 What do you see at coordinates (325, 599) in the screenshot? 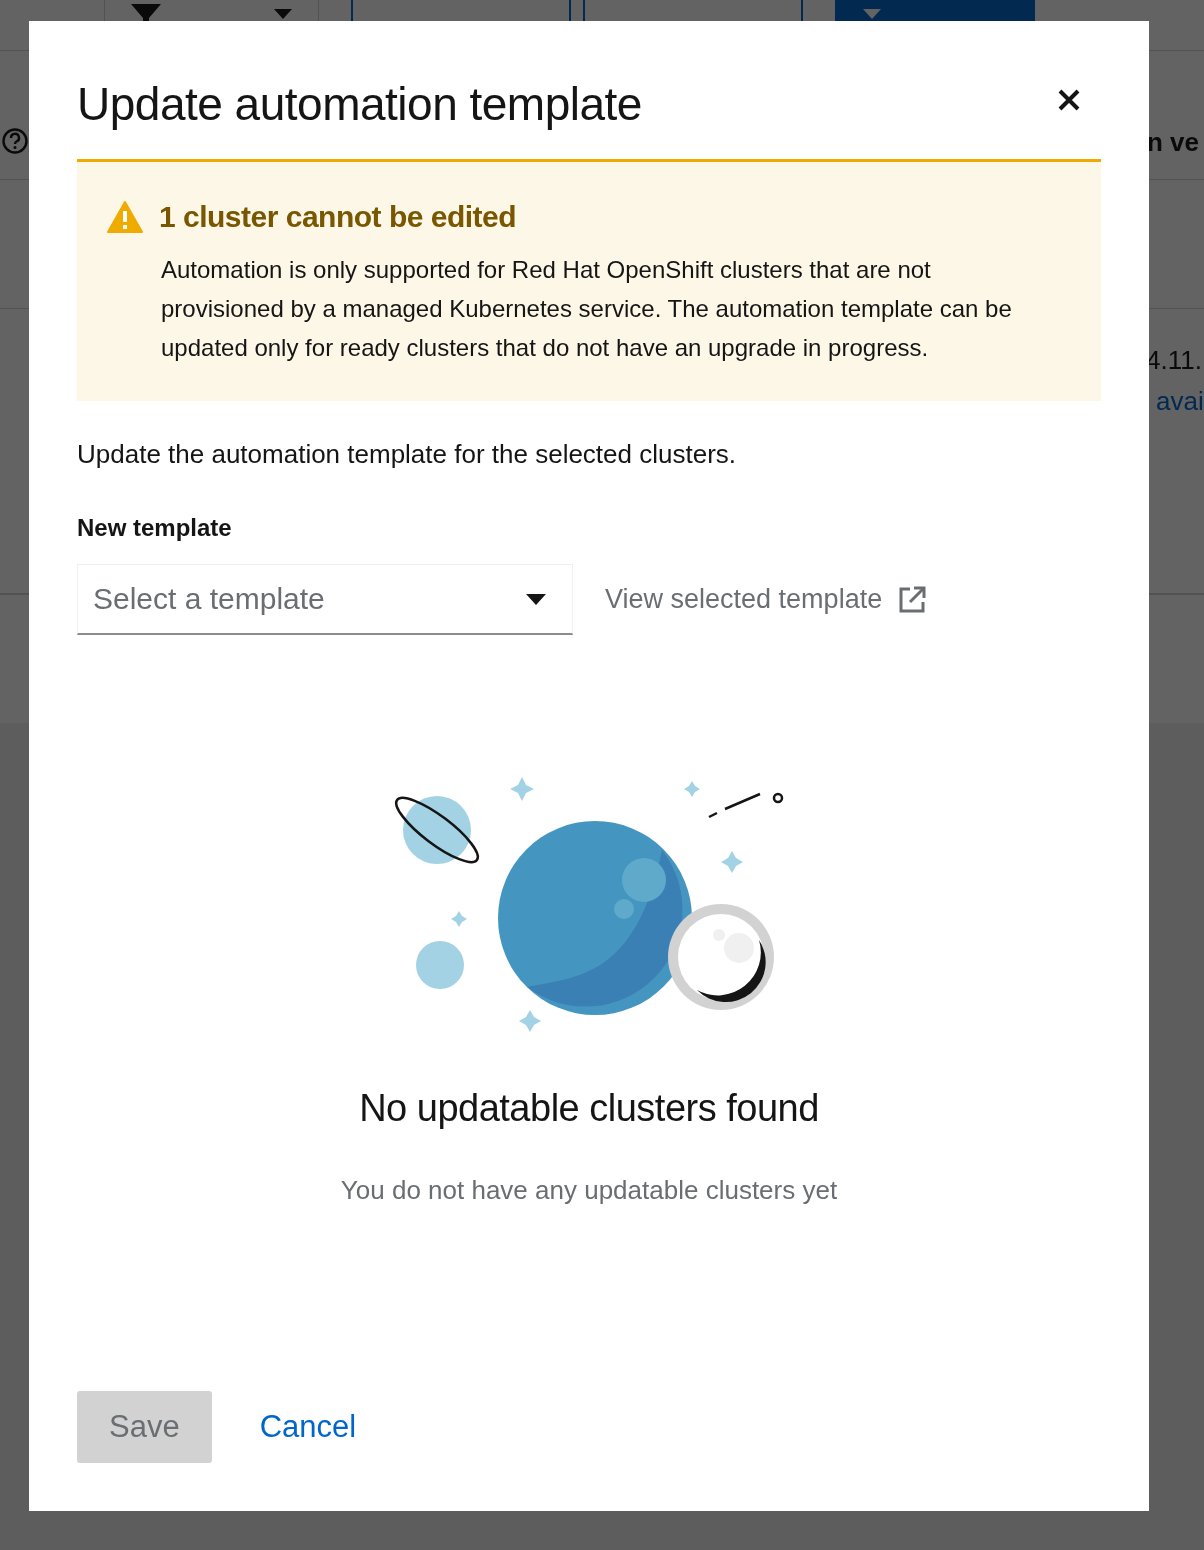
I see `template-select: Select a template` at bounding box center [325, 599].